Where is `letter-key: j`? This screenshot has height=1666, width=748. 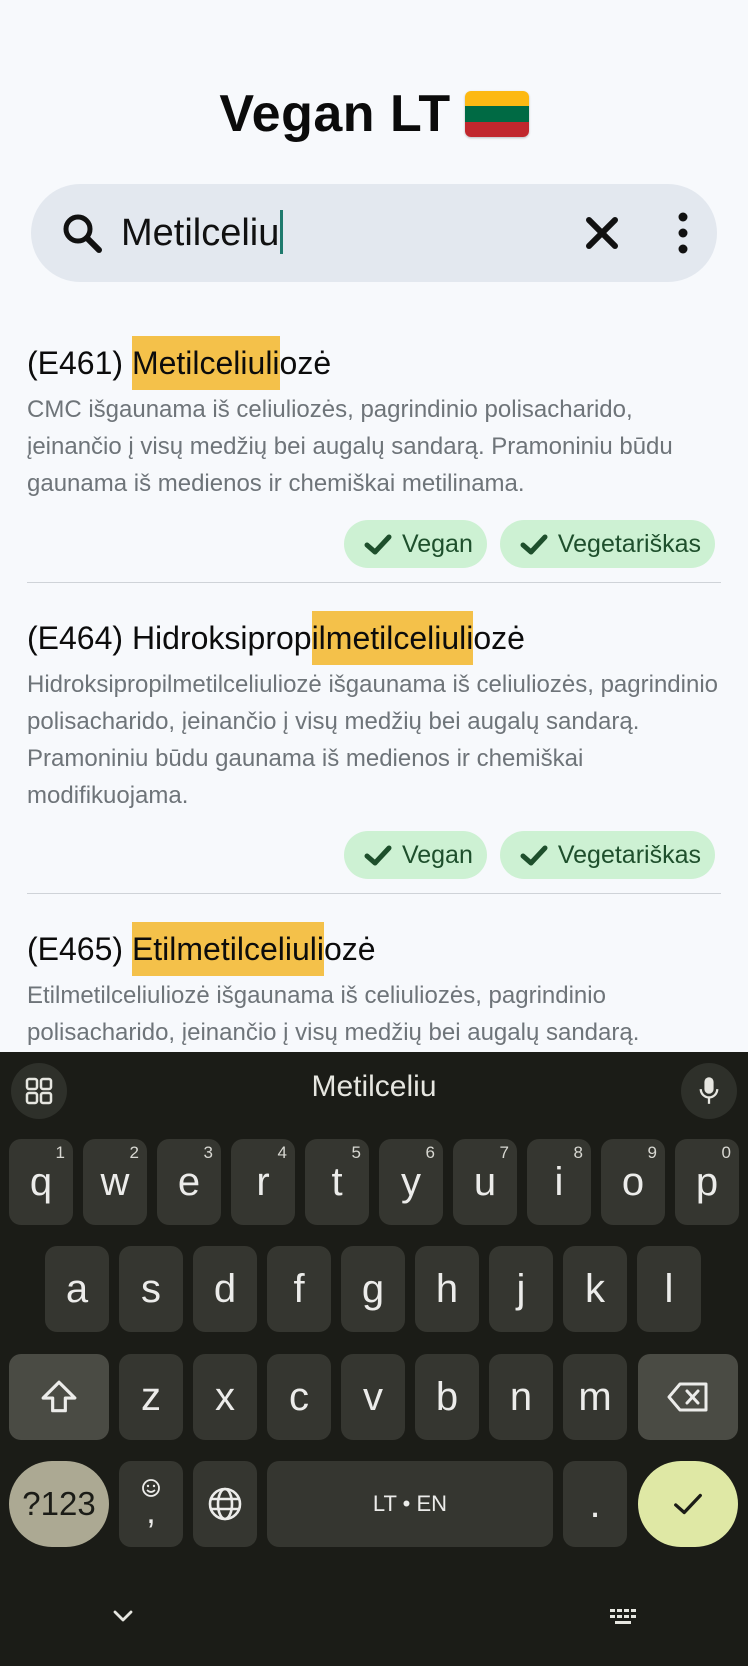 letter-key: j is located at coordinates (521, 1289).